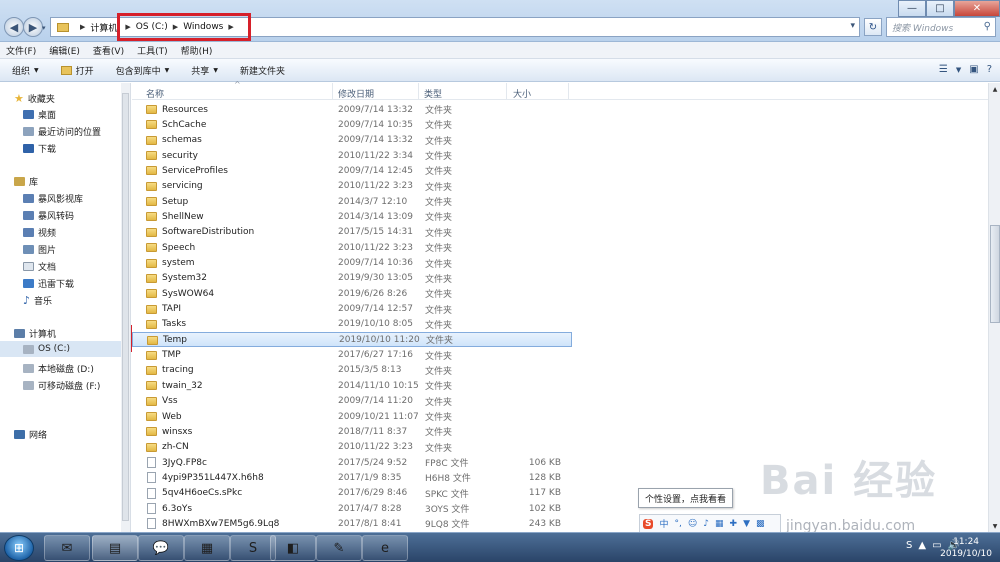  What do you see at coordinates (352, 155) in the screenshot?
I see `table-row: security 2010/11/22 3:34 文件夹` at bounding box center [352, 155].